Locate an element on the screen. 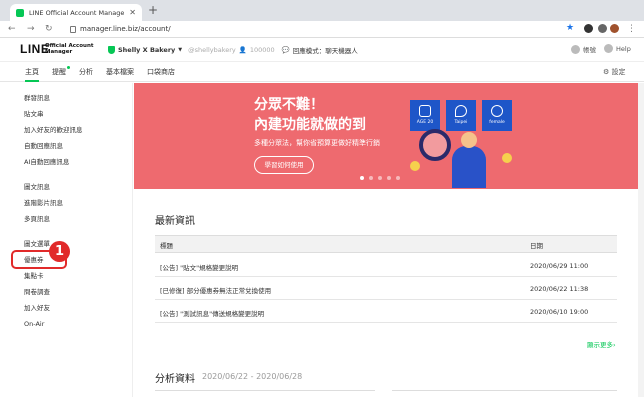 Image resolution: width=644 pixels, height=397 pixels. new-tab-icon: + is located at coordinates (153, 10).